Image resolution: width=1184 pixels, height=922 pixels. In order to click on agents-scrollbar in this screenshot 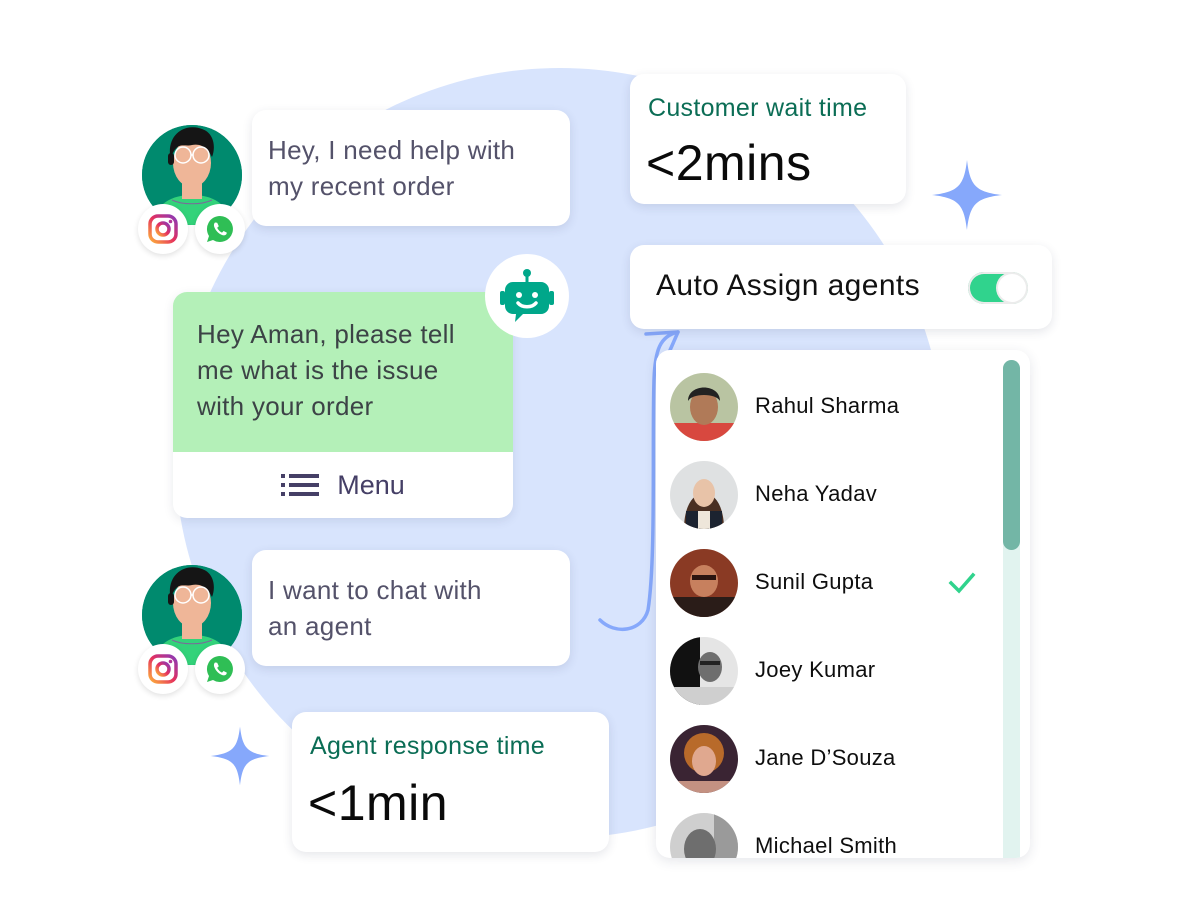, I will do `click(1011, 609)`.